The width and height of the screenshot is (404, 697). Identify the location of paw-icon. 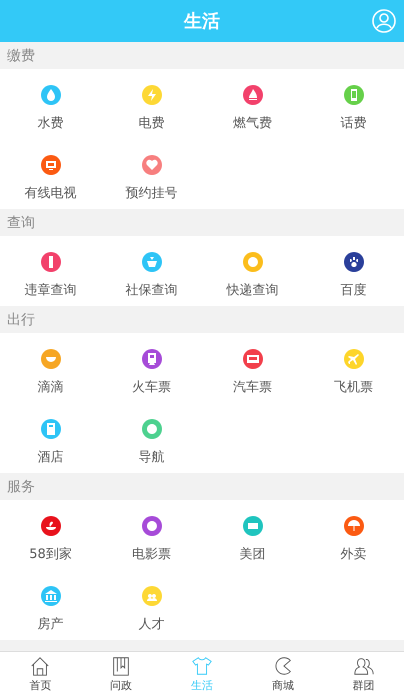
(354, 262).